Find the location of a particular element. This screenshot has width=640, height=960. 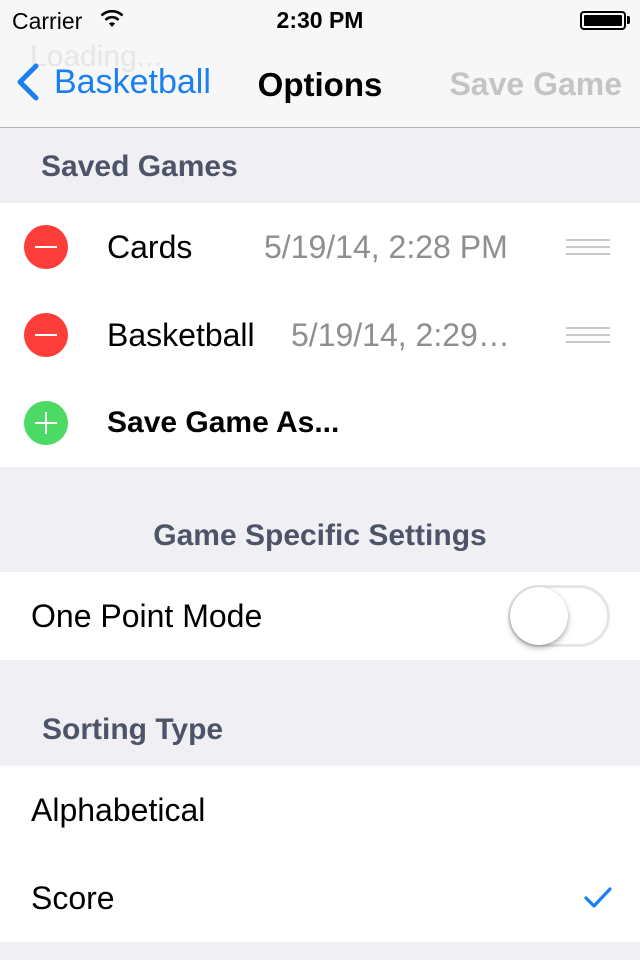

one-point-mode-row: One Point Mode is located at coordinates (320, 616).